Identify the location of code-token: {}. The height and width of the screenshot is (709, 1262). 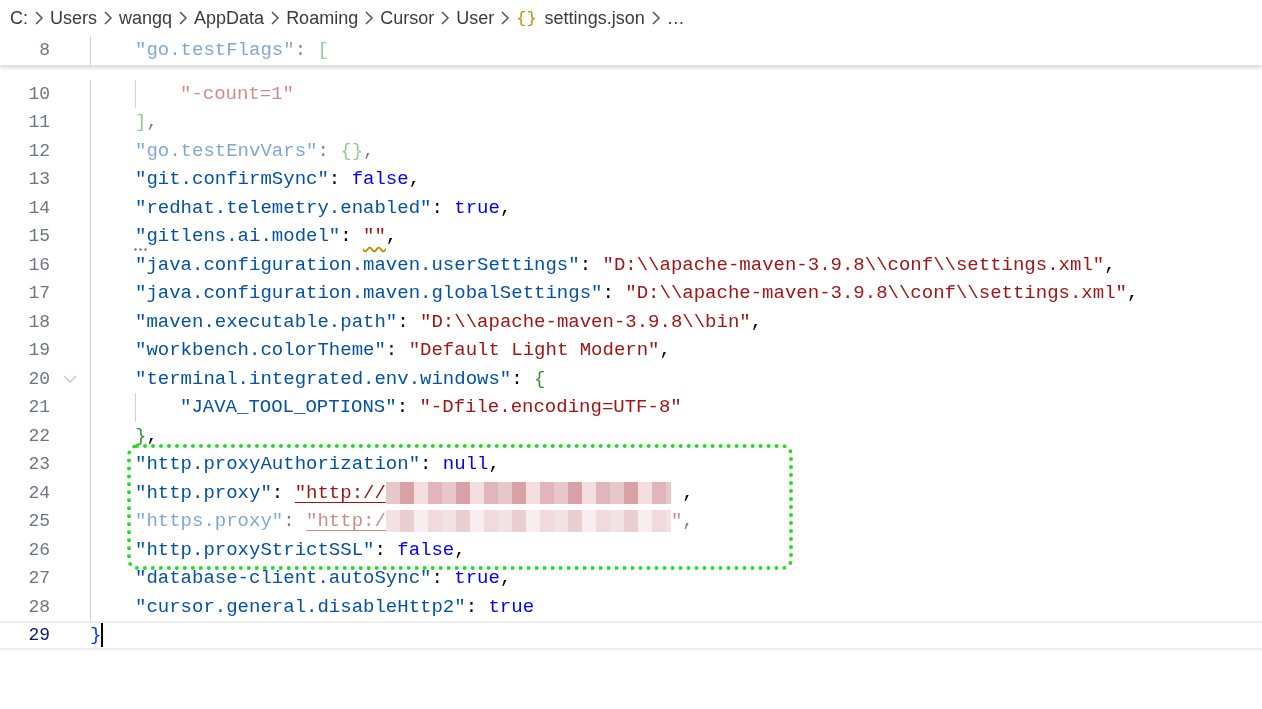
(352, 150).